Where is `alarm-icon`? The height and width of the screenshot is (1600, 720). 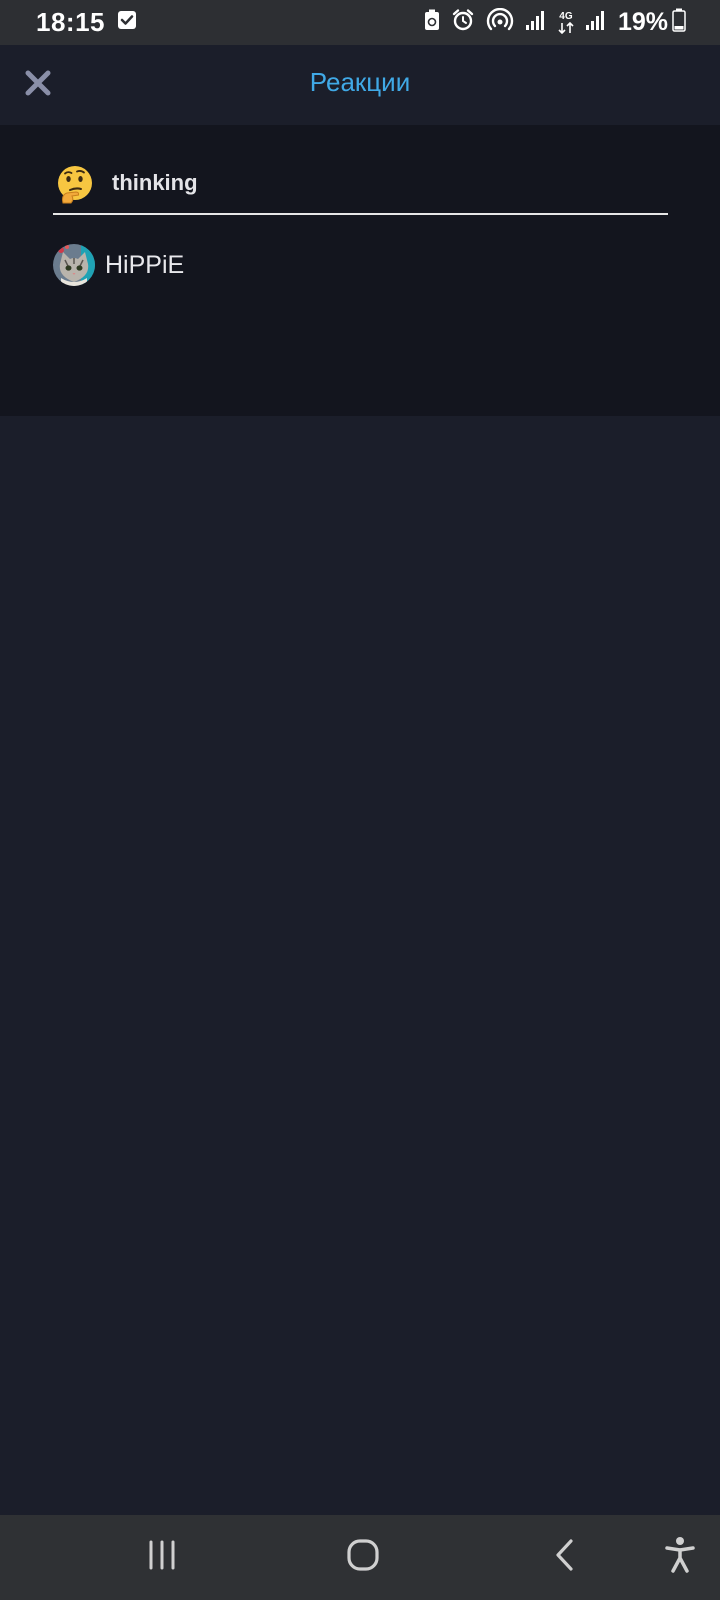
alarm-icon is located at coordinates (463, 22).